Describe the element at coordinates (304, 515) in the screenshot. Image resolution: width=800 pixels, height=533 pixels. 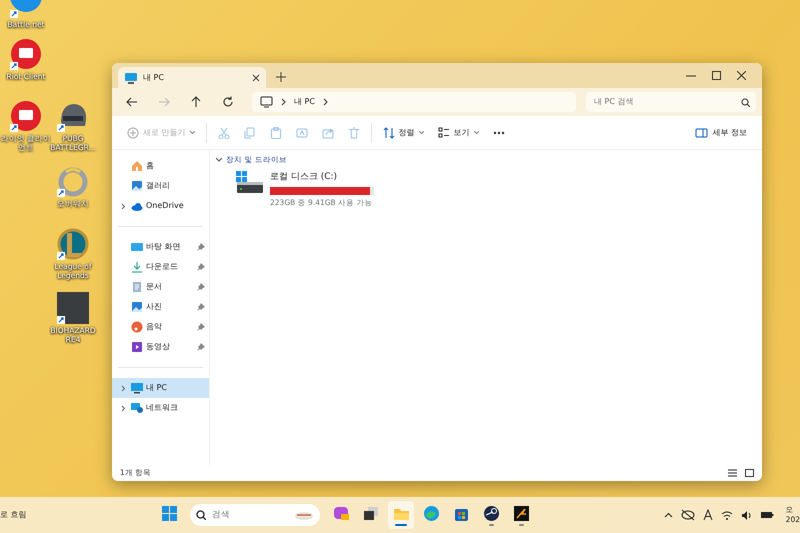
I see `bowl-icon` at that location.